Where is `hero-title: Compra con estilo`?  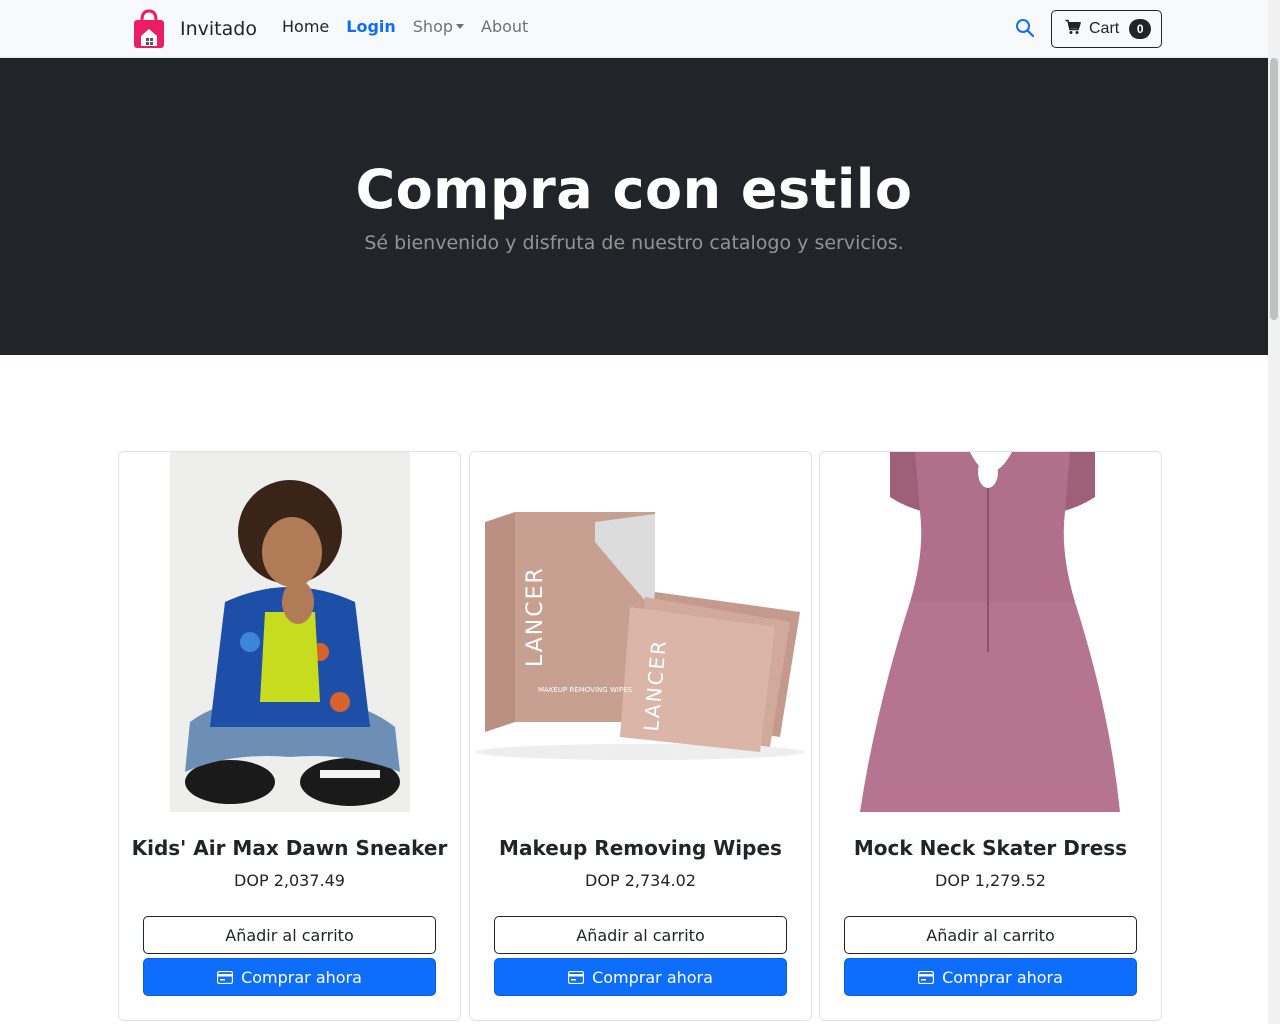
hero-title: Compra con estilo is located at coordinates (634, 189).